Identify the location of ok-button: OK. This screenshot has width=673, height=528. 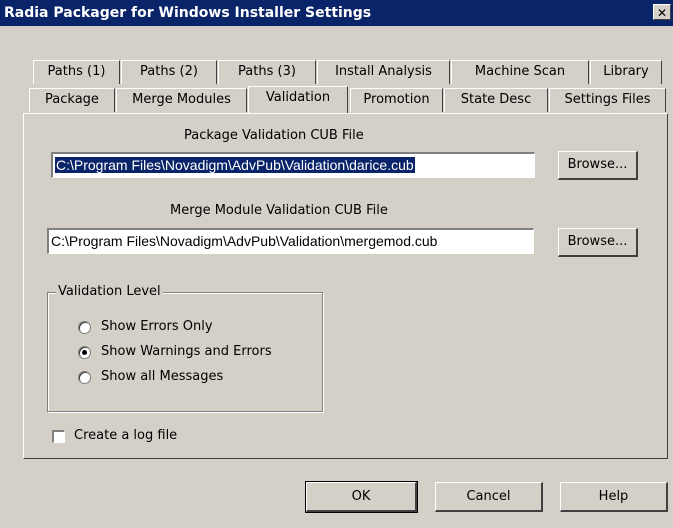
(361, 497).